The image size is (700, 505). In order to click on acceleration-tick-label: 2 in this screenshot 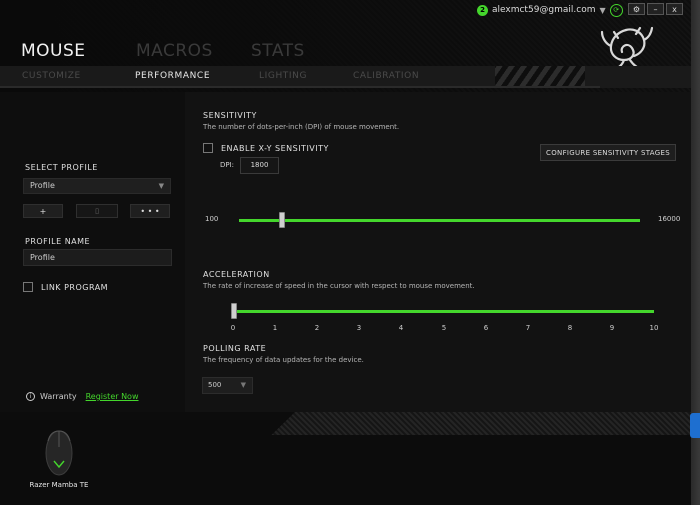, I will do `click(317, 328)`.